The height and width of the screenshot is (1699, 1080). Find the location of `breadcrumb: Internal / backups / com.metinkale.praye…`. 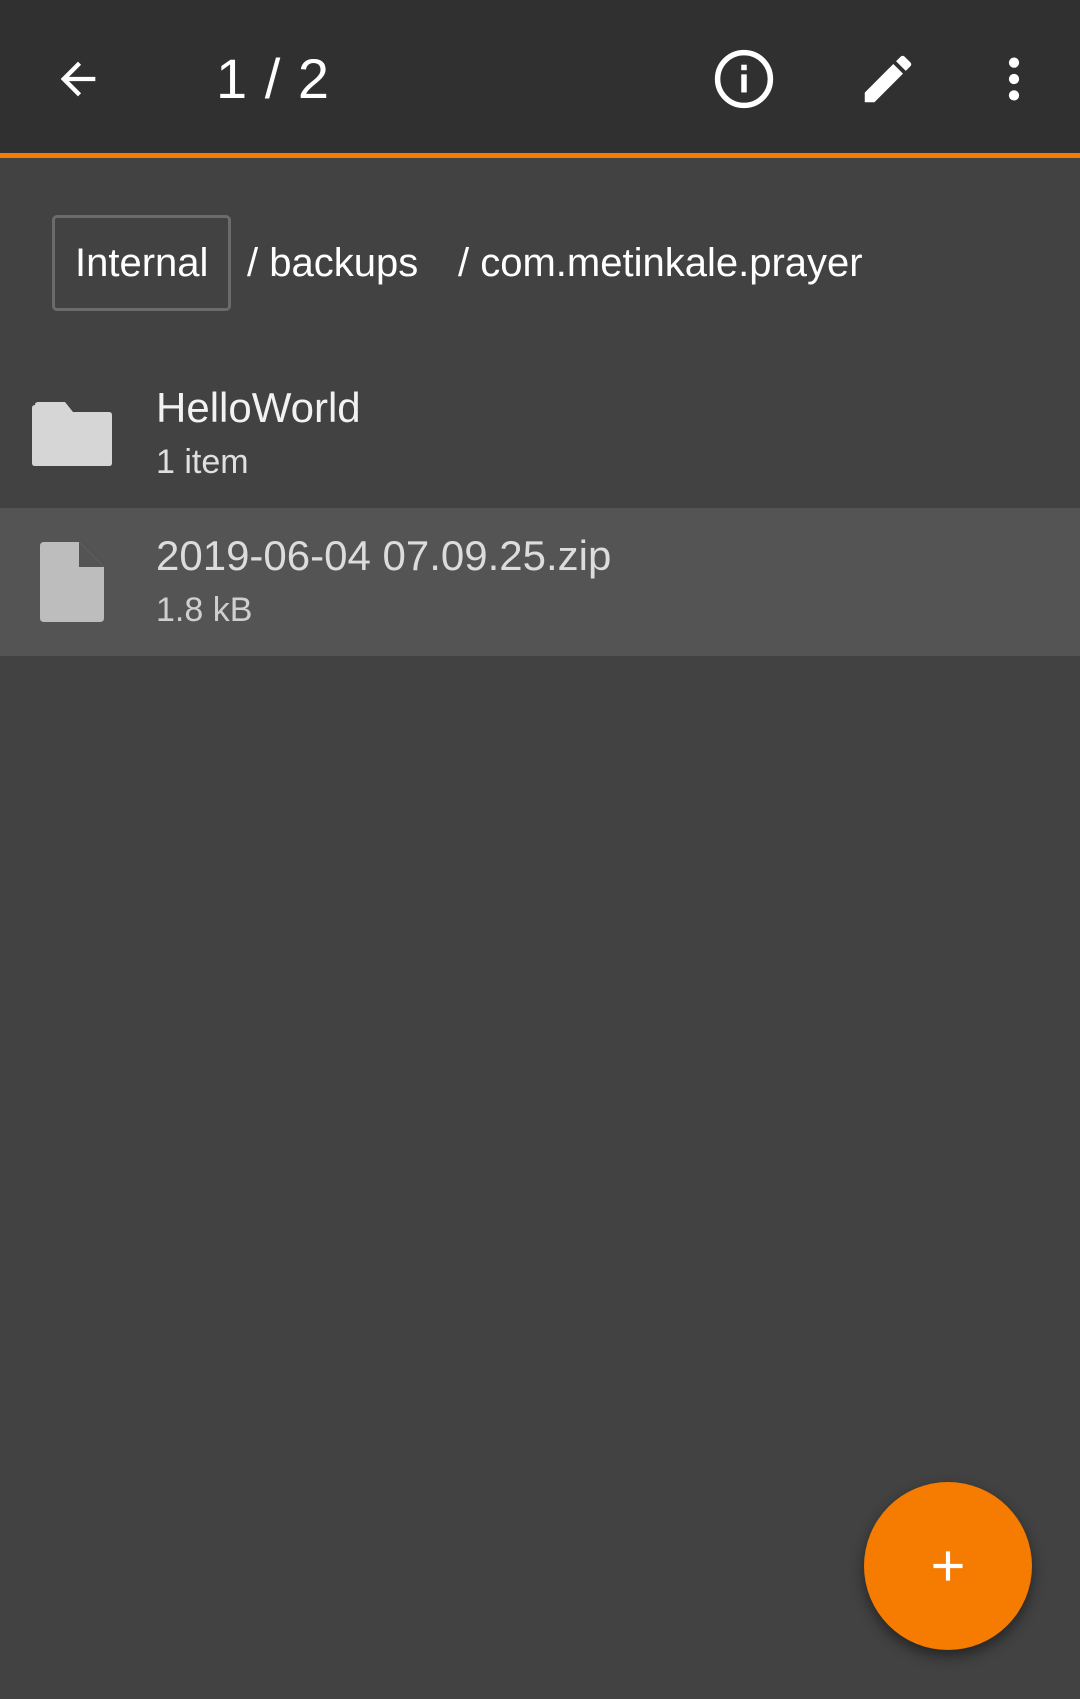

breadcrumb: Internal / backups / com.metinkale.praye… is located at coordinates (540, 248).